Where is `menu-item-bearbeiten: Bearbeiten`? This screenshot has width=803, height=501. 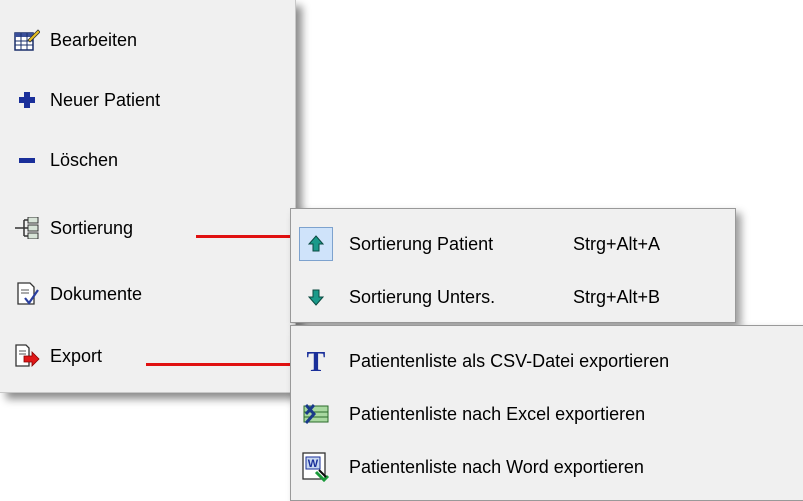 menu-item-bearbeiten: Bearbeiten is located at coordinates (68, 40).